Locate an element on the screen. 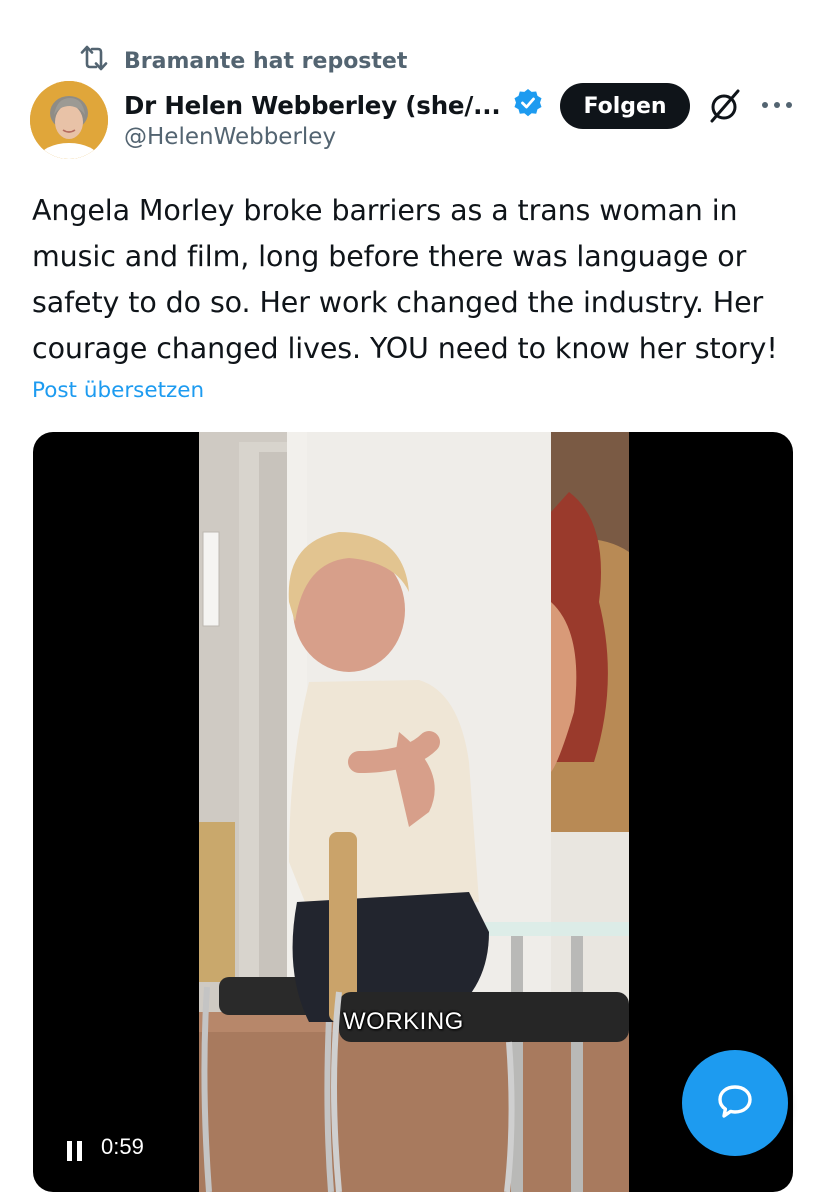 This screenshot has width=826, height=1200. author-handle: @HelenWebberley is located at coordinates (230, 137).